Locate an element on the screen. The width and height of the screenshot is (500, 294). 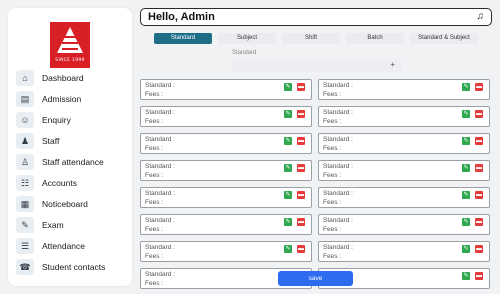
sidebar-item-label: Noticeboard is located at coordinates (65, 204).